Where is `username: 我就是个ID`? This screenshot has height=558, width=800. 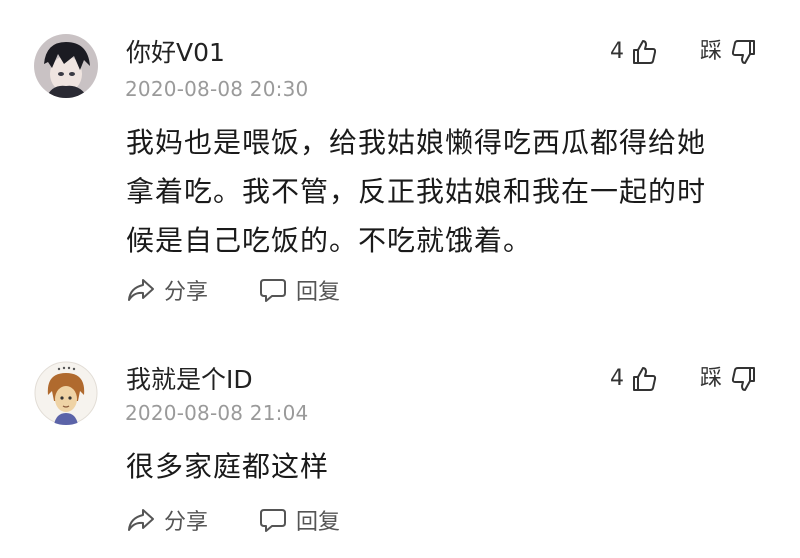
username: 我就是个ID is located at coordinates (189, 380).